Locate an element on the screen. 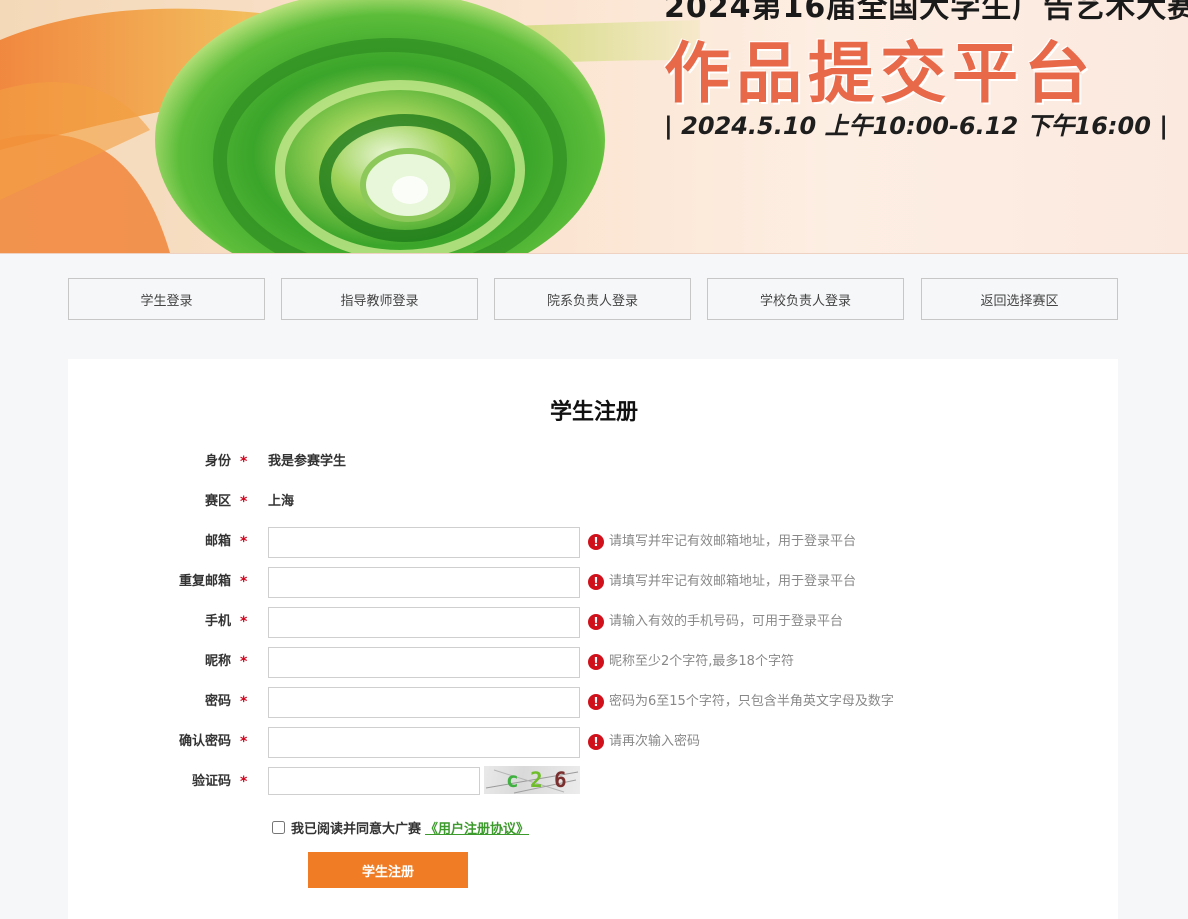  email-repeat-field is located at coordinates (424, 582).